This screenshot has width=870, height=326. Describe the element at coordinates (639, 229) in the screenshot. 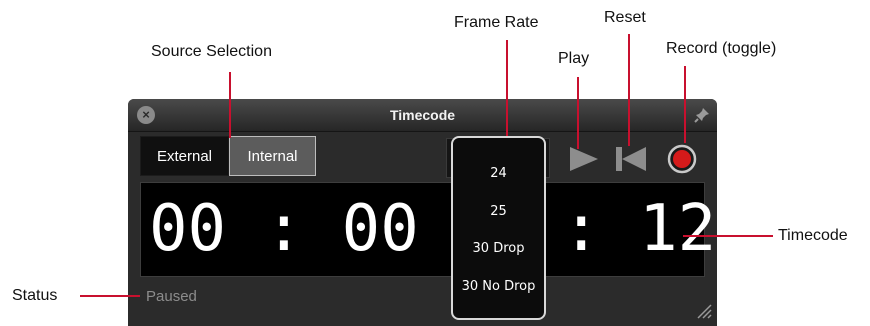

I see `timecode-frames: : 12` at that location.